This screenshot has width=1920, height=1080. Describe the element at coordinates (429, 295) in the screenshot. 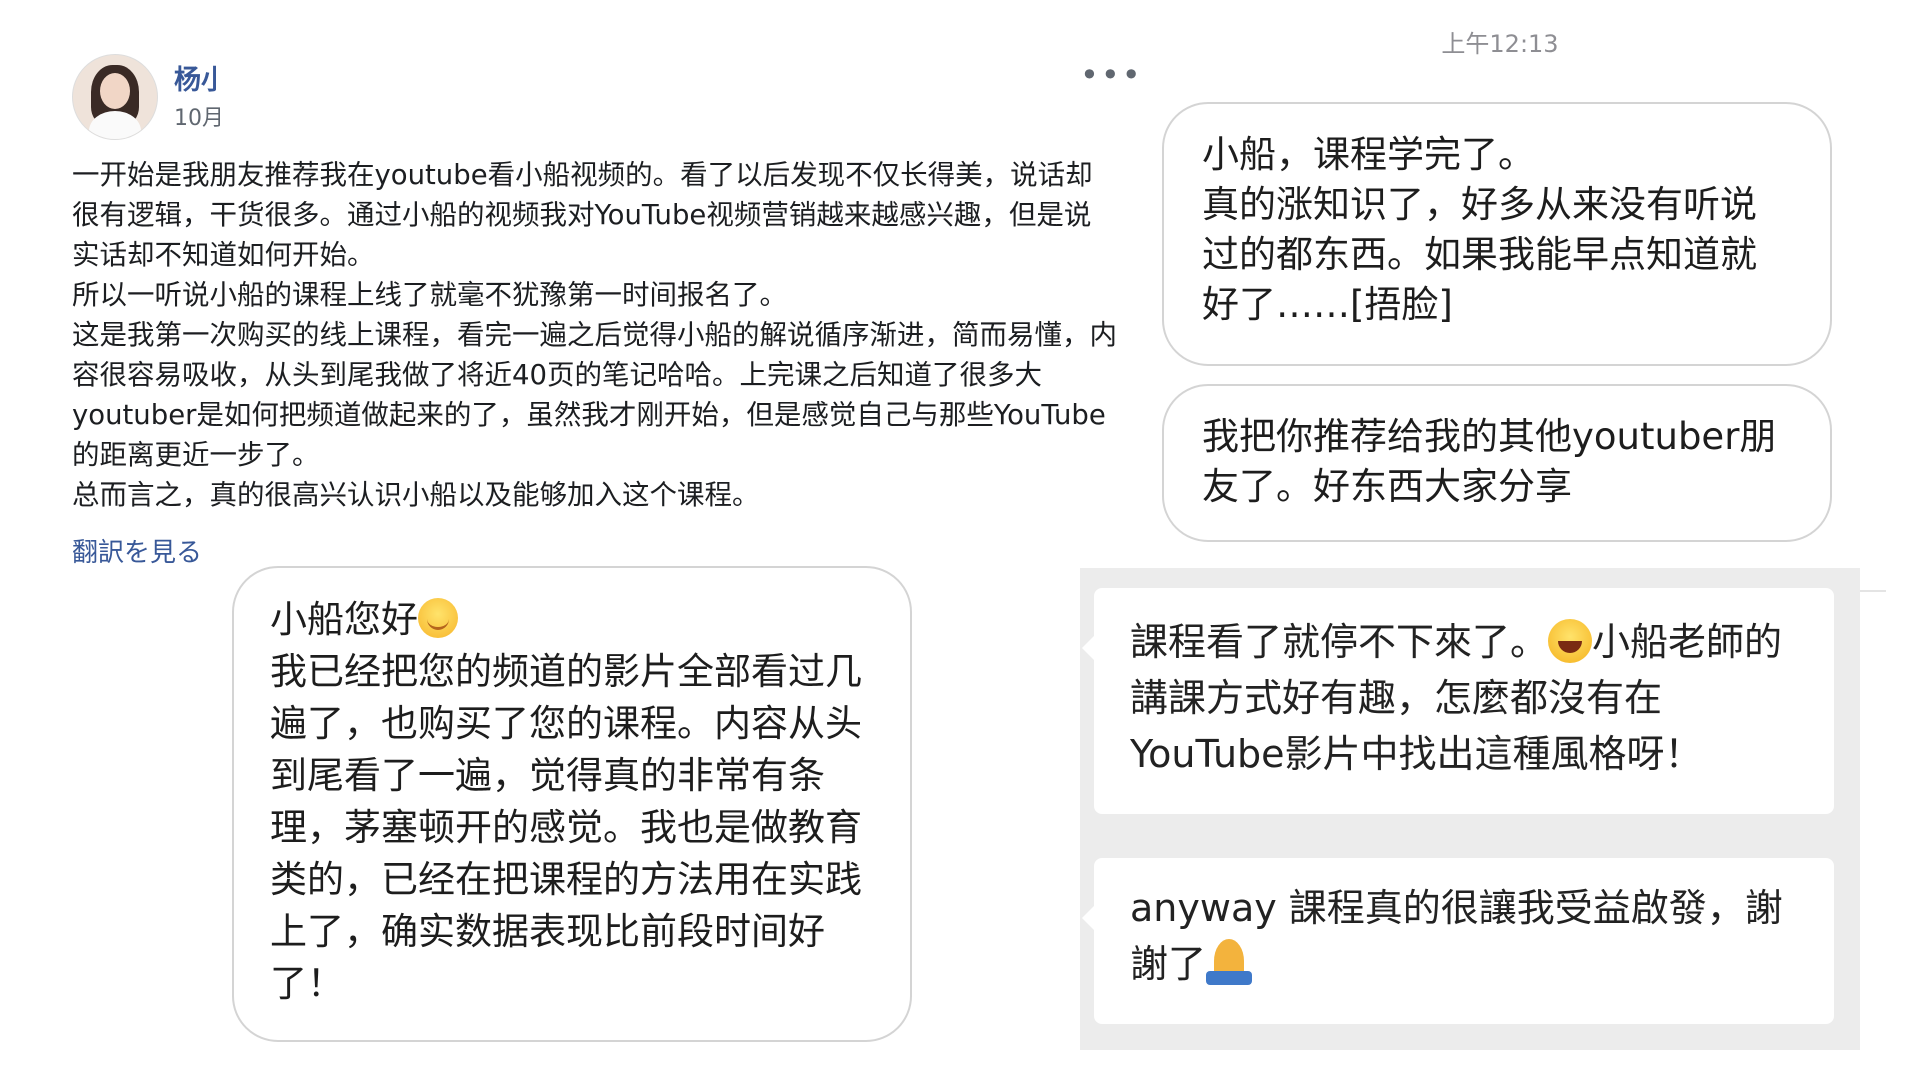

I see `post-paragraph: 所以一听说小船的课程上线了就毫不犹豫第一时间报名了。` at that location.